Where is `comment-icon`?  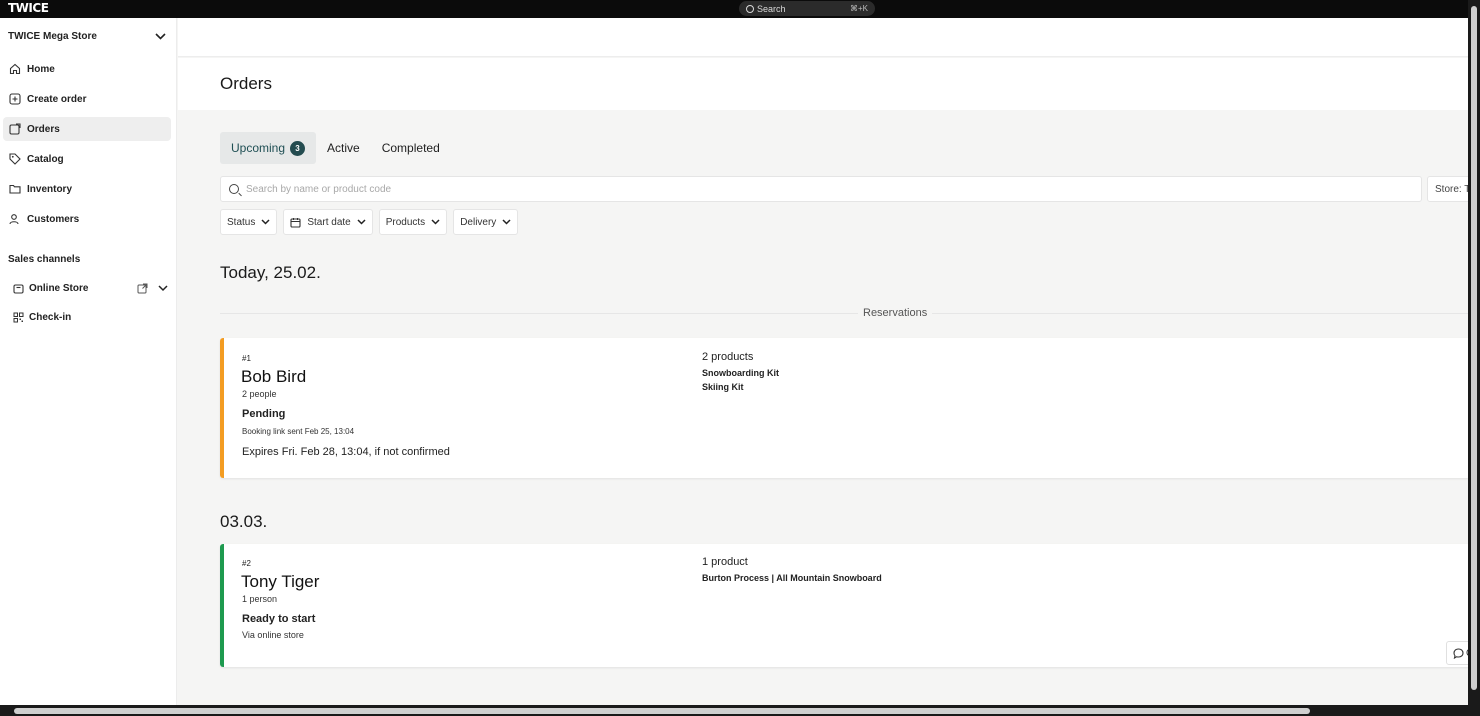 comment-icon is located at coordinates (1458, 653).